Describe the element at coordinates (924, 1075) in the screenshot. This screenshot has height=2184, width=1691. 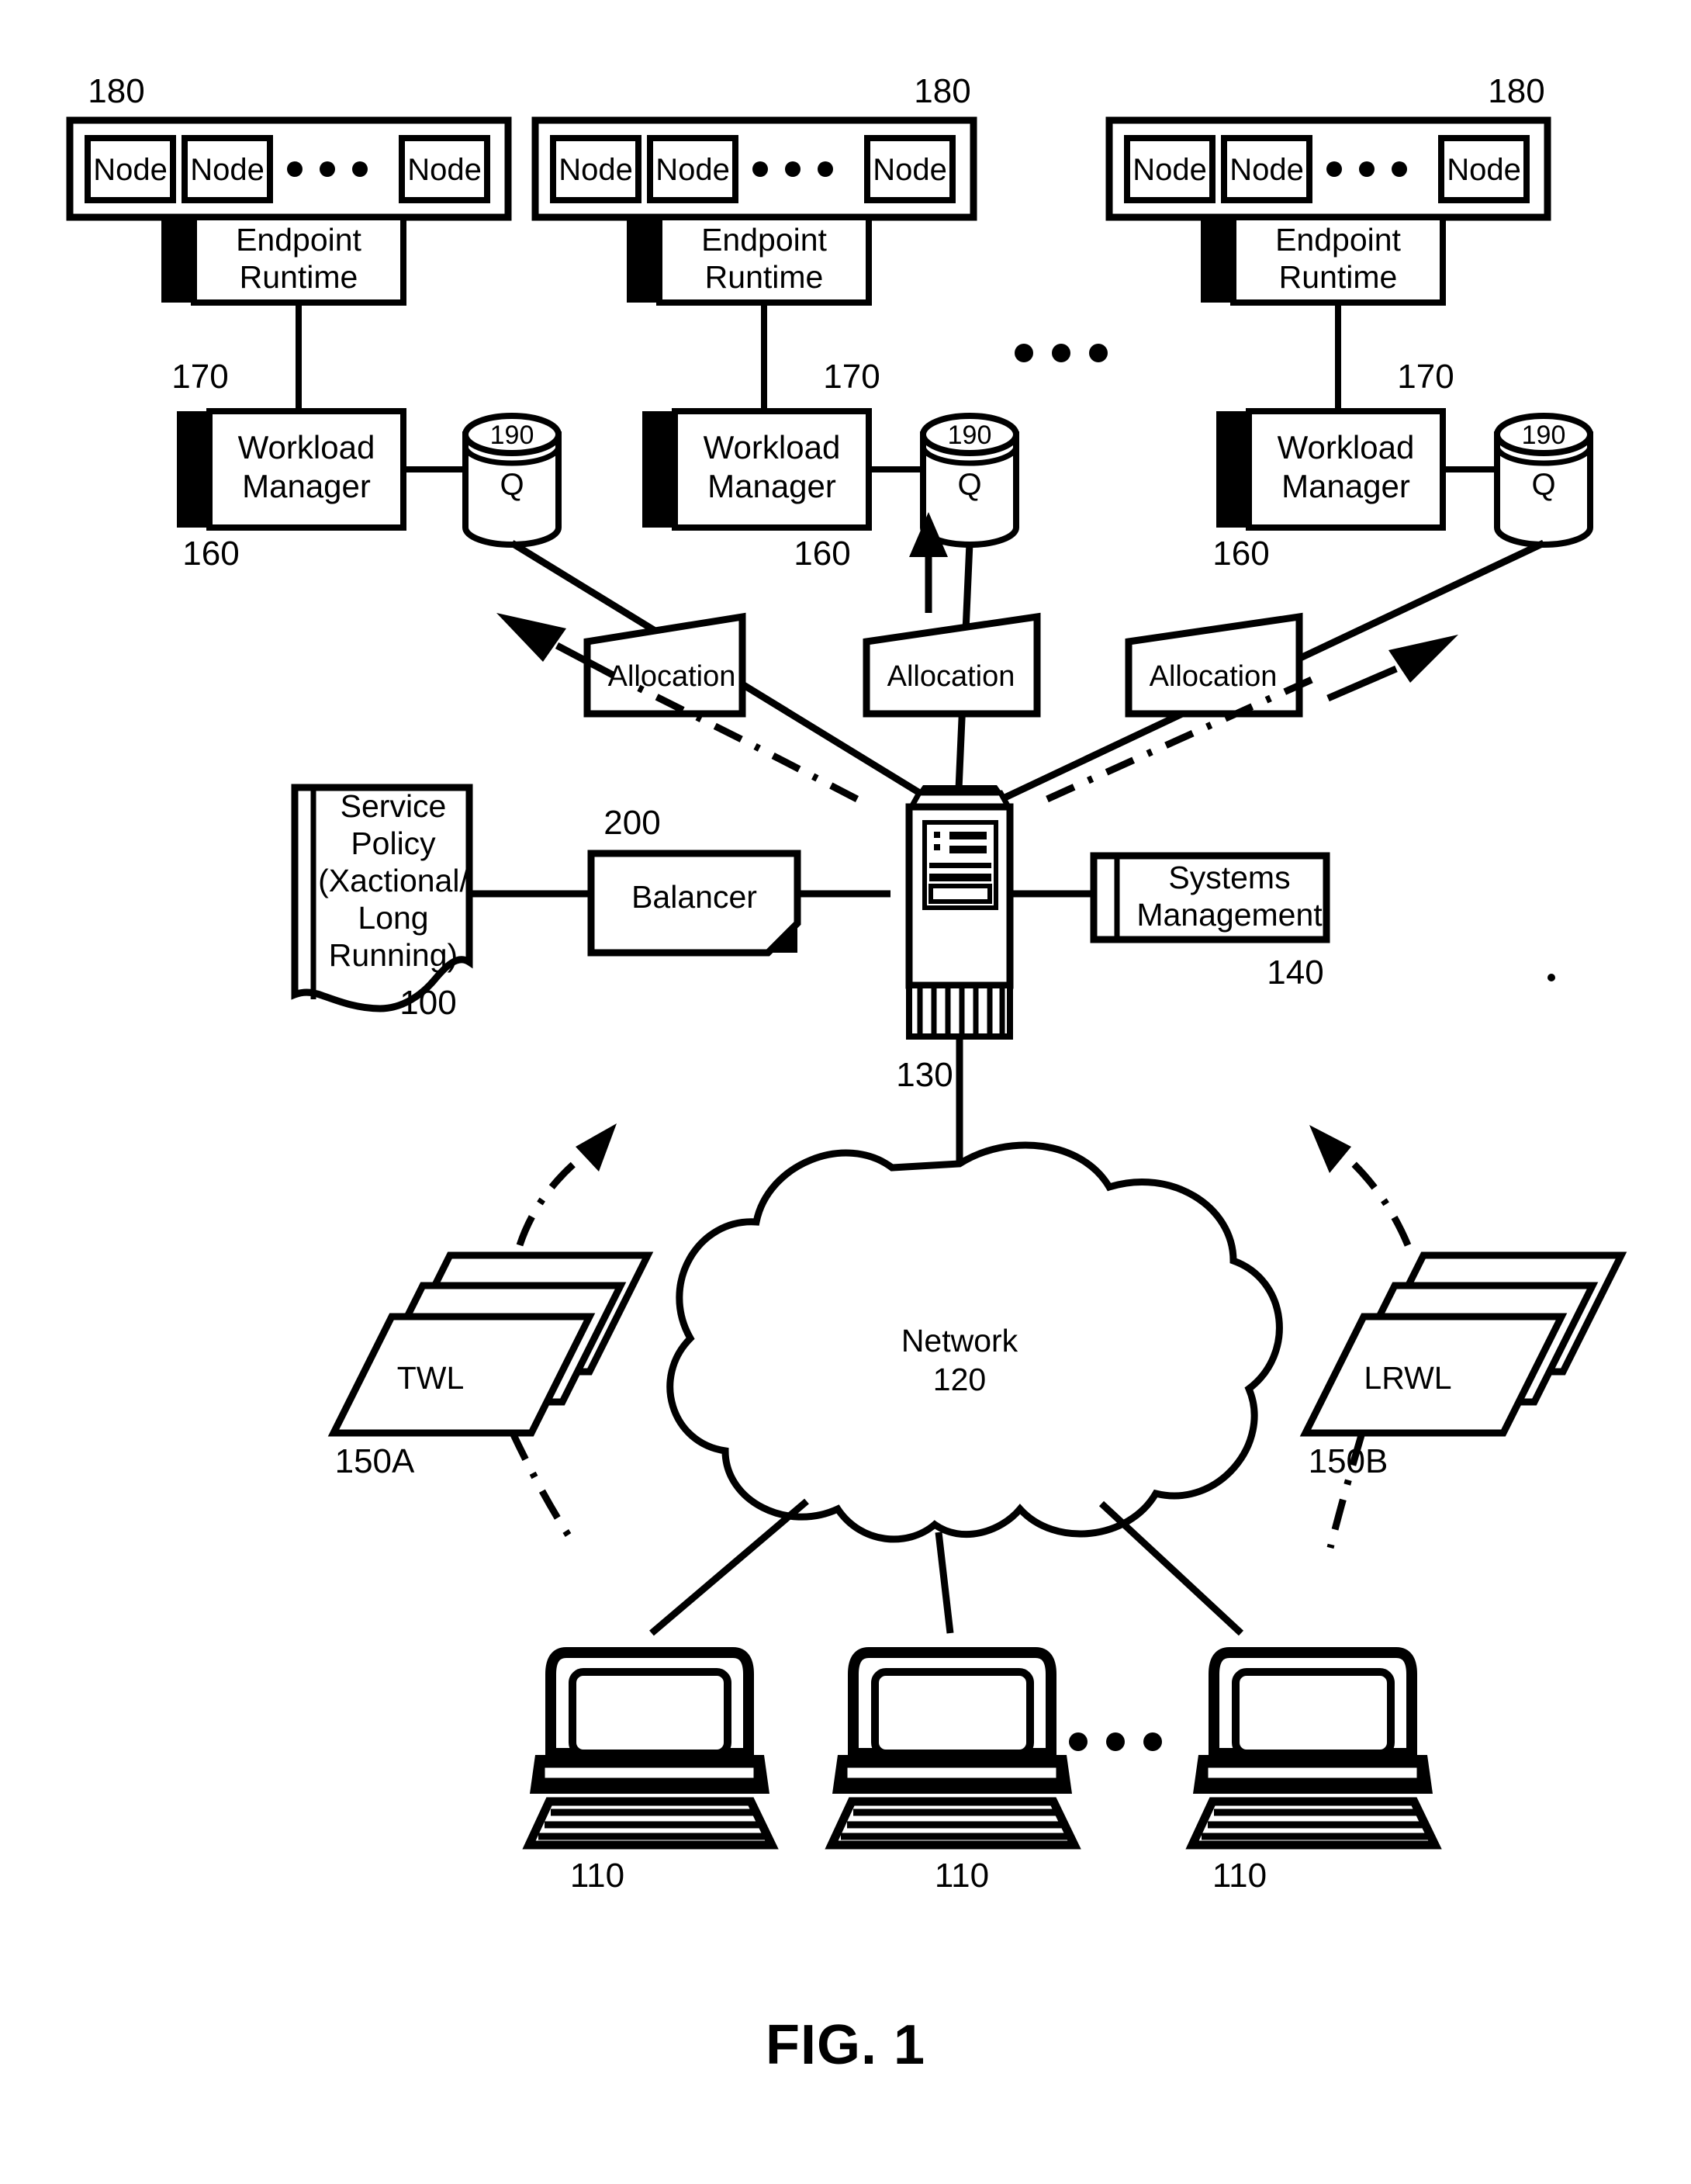
I see `ref-label-130: 130` at that location.